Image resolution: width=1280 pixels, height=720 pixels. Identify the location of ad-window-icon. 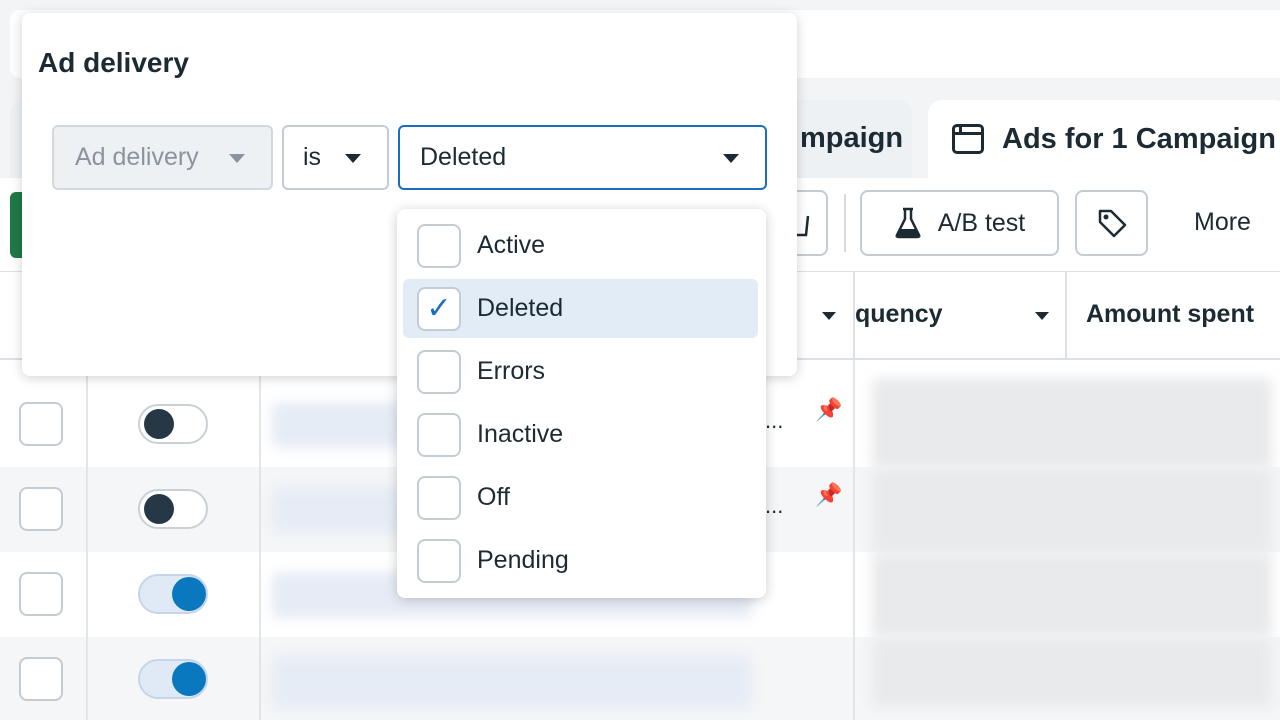
(968, 139).